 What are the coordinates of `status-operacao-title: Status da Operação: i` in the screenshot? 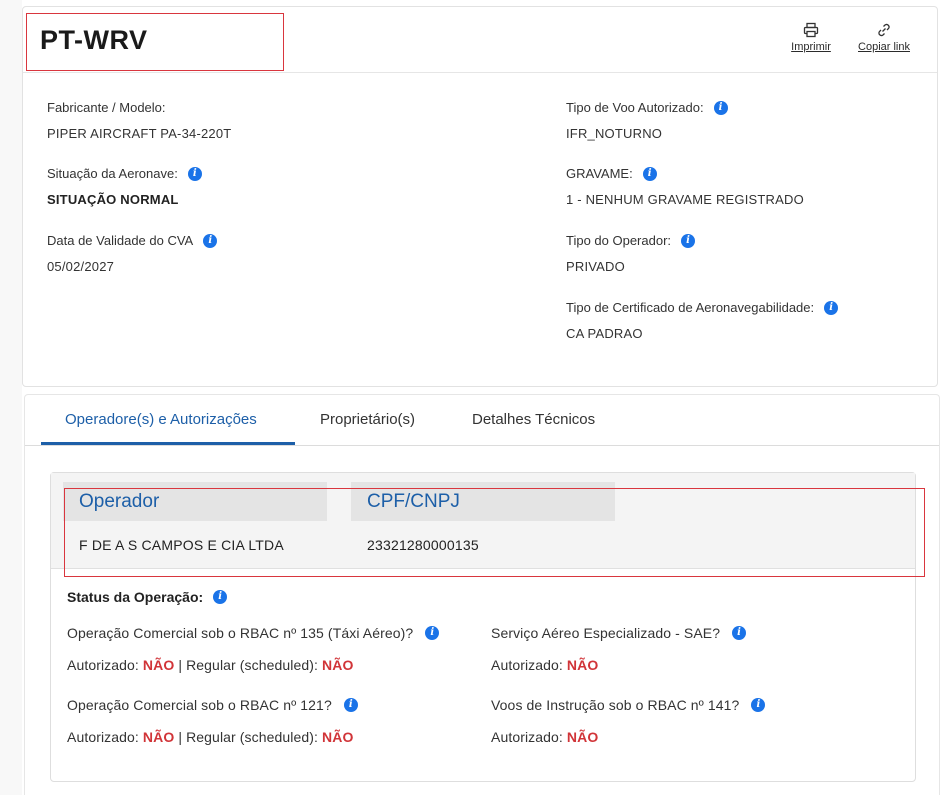 It's located at (147, 597).